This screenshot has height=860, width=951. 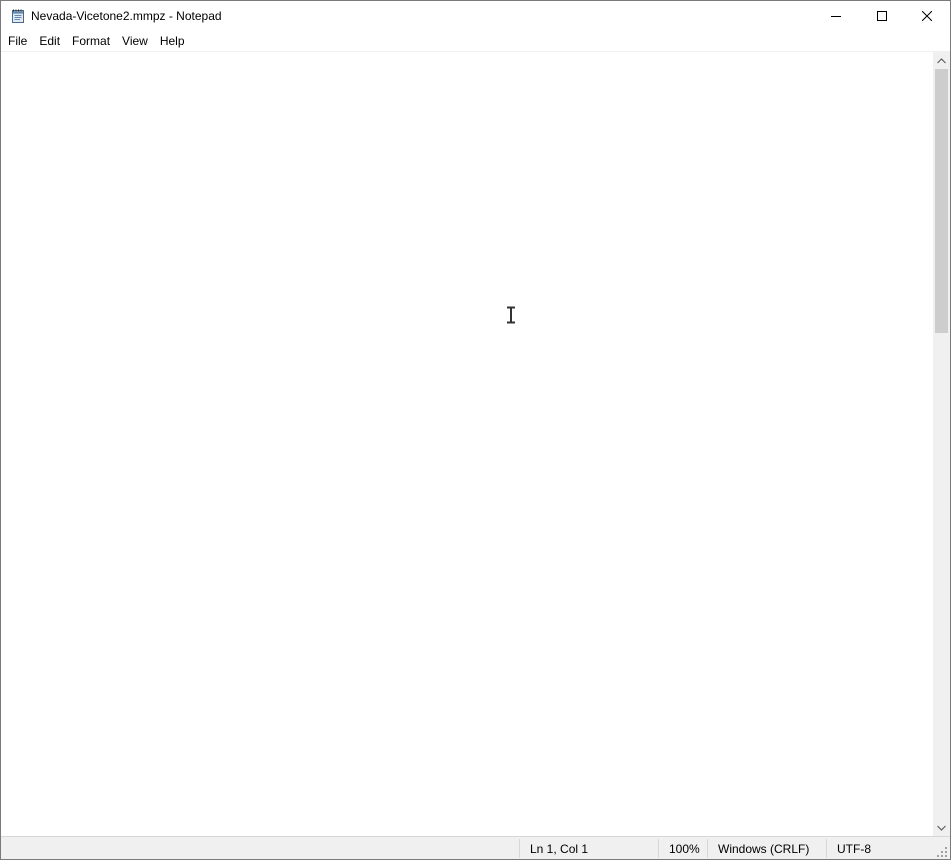 What do you see at coordinates (941, 444) in the screenshot?
I see `vertical-scrollbar` at bounding box center [941, 444].